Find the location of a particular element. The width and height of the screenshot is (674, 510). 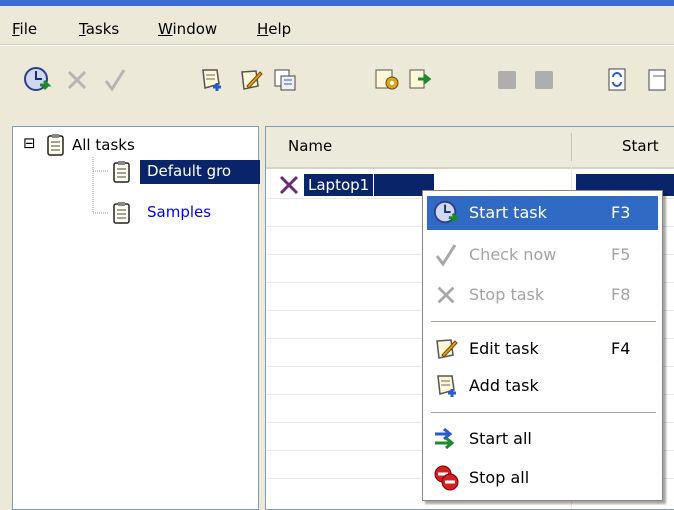

toolbar-clipped-button is located at coordinates (660, 80).